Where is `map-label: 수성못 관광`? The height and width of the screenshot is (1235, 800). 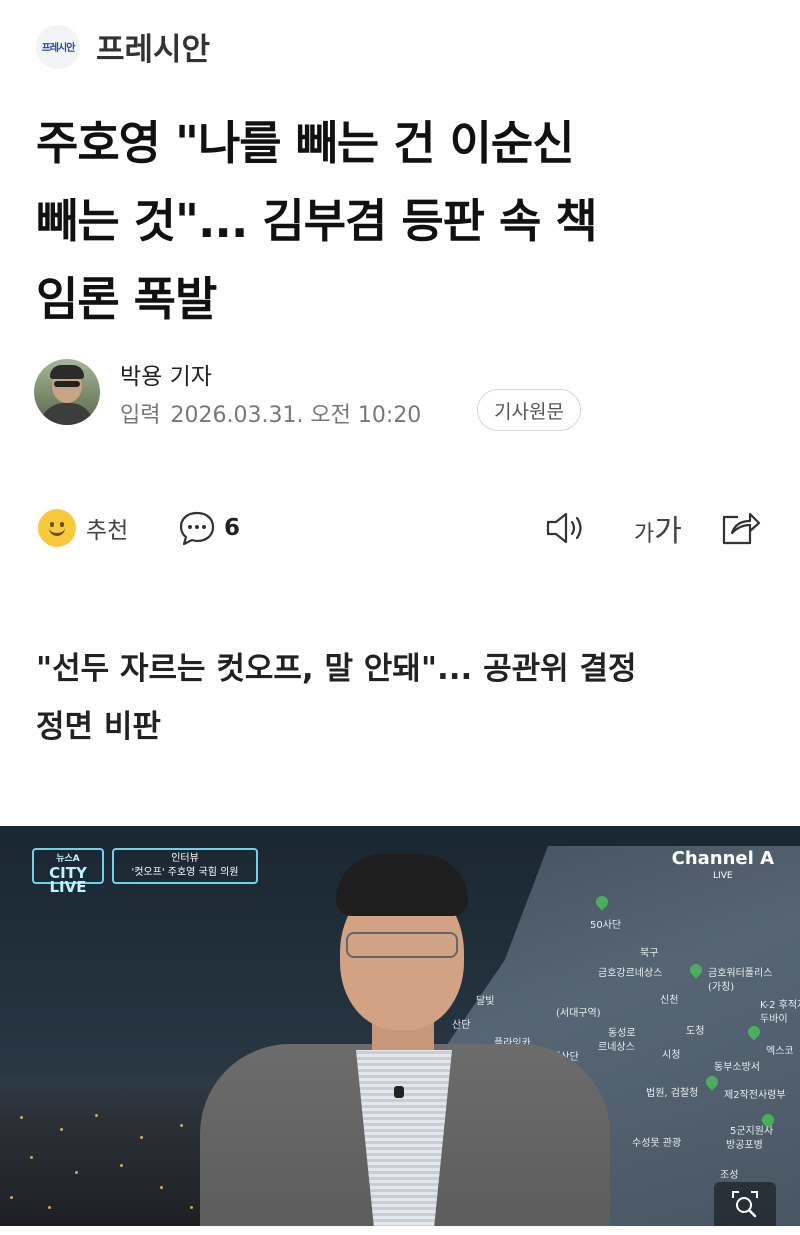
map-label: 수성못 관광 is located at coordinates (657, 1143).